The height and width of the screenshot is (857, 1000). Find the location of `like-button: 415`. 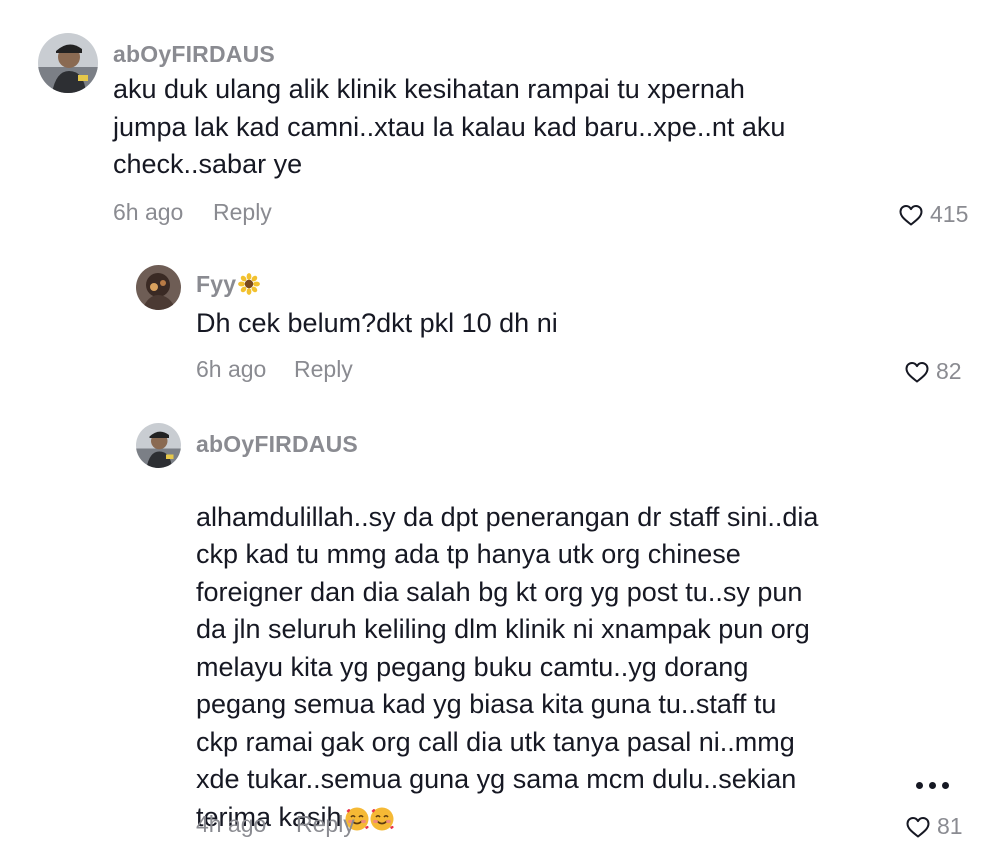

like-button: 415 is located at coordinates (933, 214).